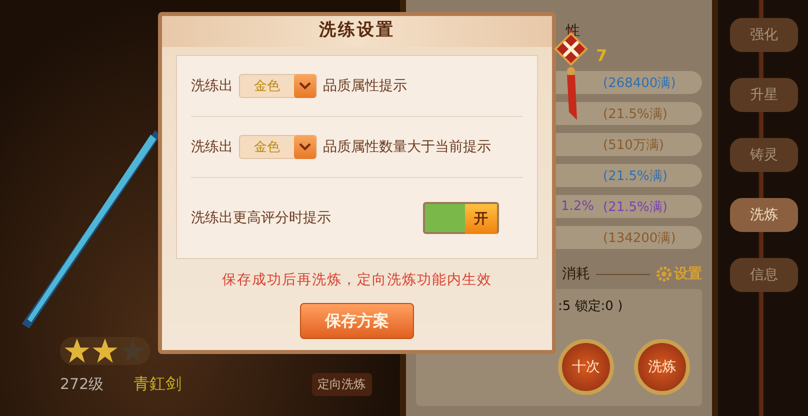 This screenshot has width=808, height=416. I want to click on side-tab: 洗炼, so click(764, 215).